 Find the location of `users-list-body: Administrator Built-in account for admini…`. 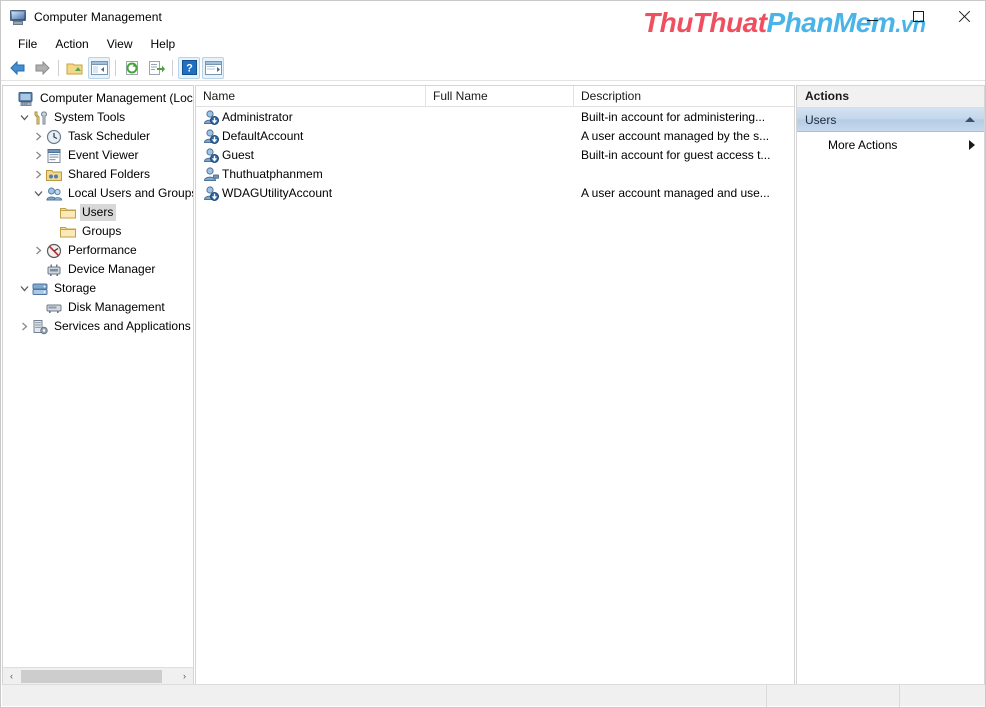

users-list-body: Administrator Built-in account for admini… is located at coordinates (495, 154).